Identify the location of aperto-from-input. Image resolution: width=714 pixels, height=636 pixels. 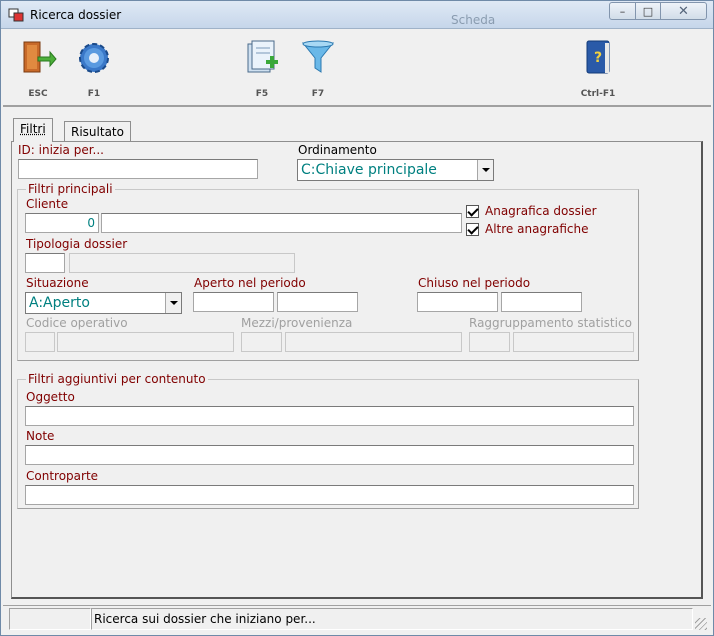
(233, 302).